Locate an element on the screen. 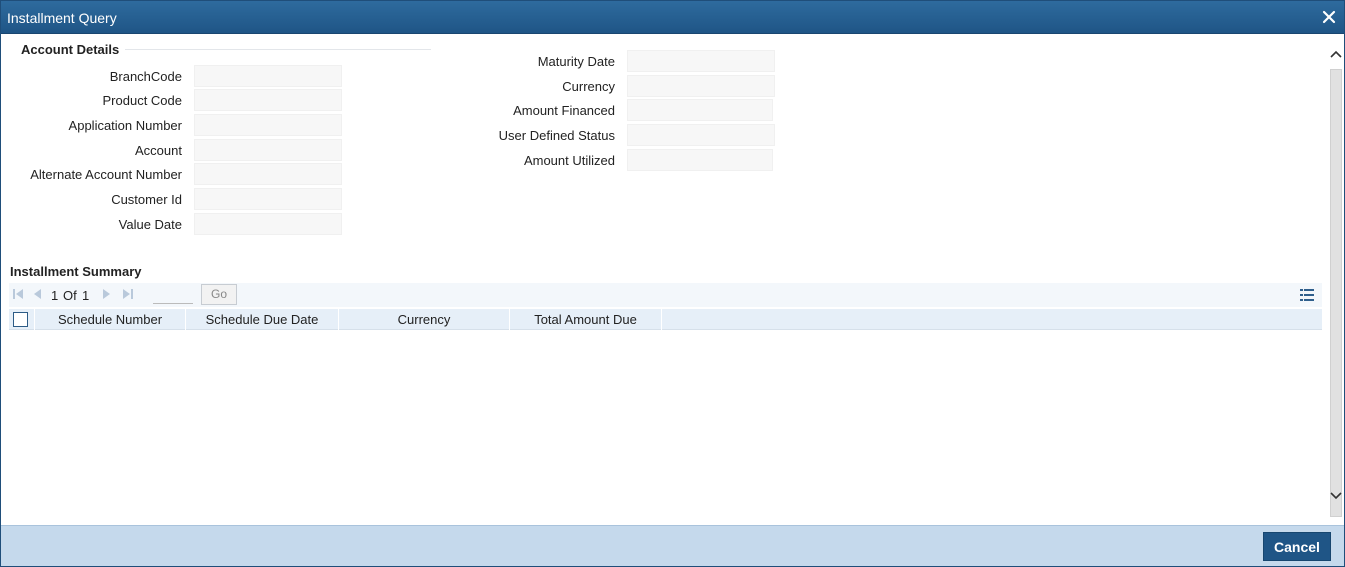  alternate-account-number-label: Alternate Account Number is located at coordinates (106, 174).